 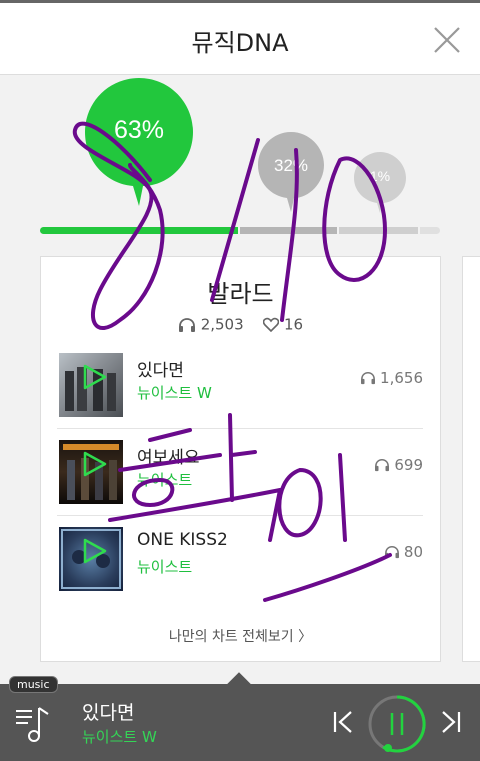 I want to click on song-play-count: 699, so click(x=398, y=465).